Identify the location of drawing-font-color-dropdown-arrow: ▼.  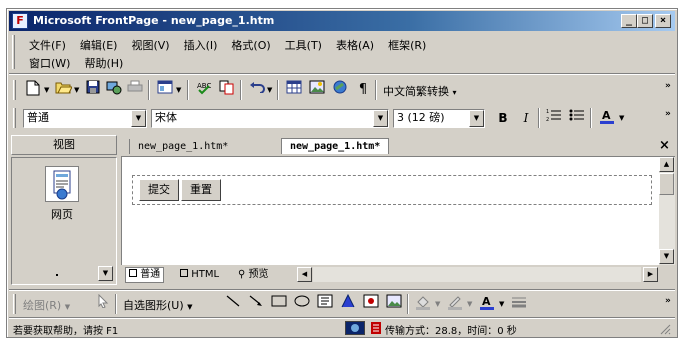
(501, 304).